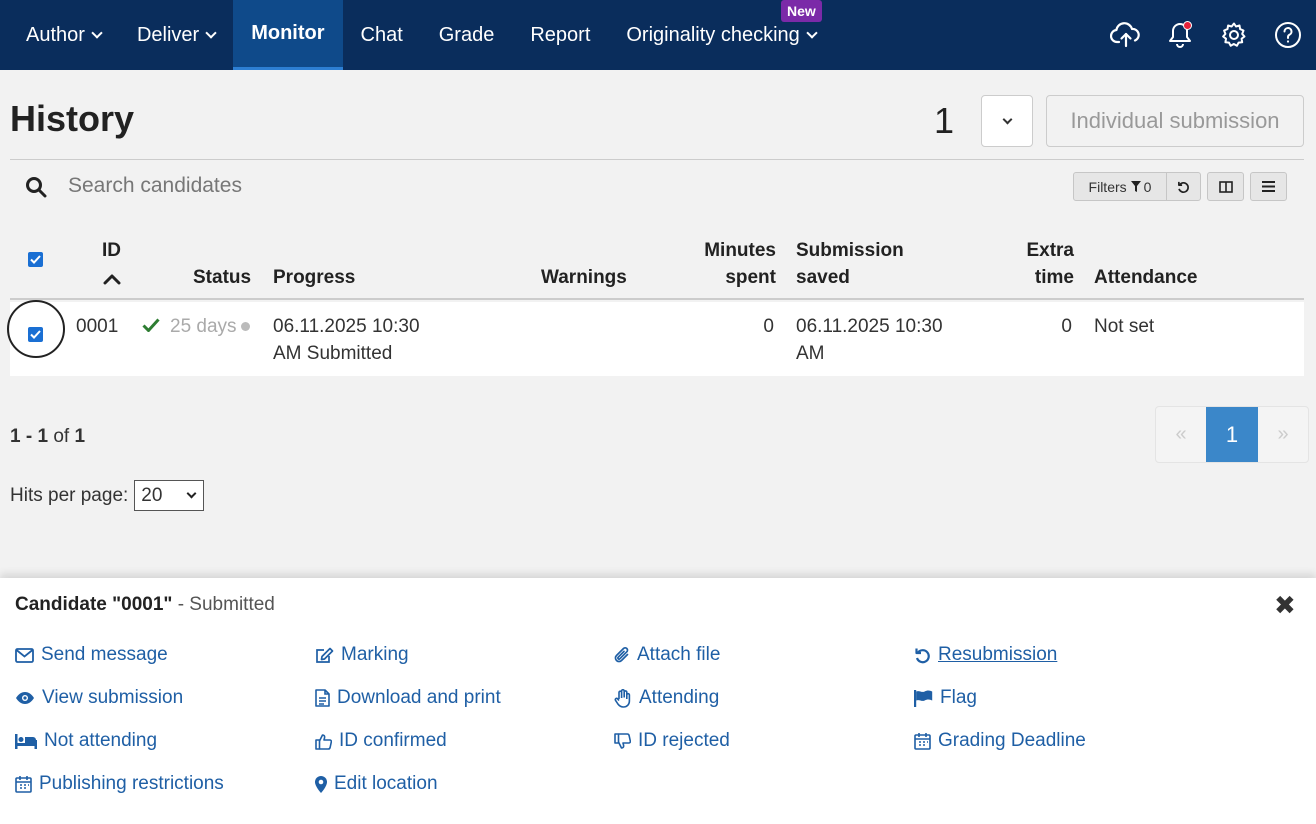 Image resolution: width=1316 pixels, height=824 pixels. I want to click on range-start: 1, so click(15, 436).